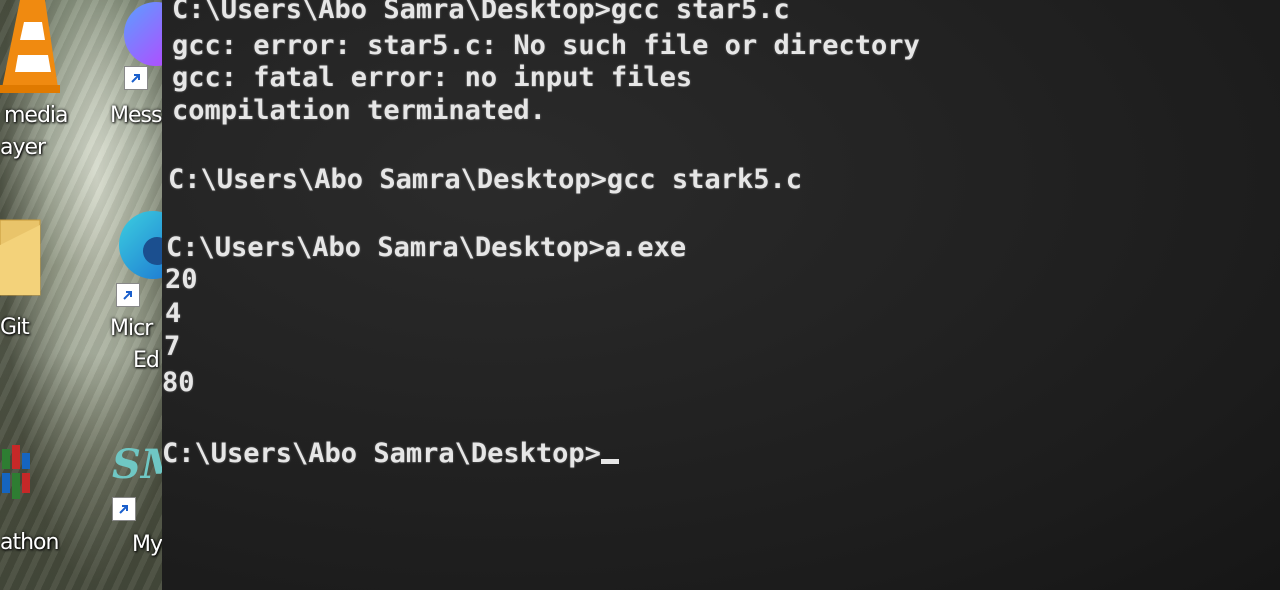 The height and width of the screenshot is (590, 1280). What do you see at coordinates (15, 327) in the screenshot?
I see `git-label: Git` at bounding box center [15, 327].